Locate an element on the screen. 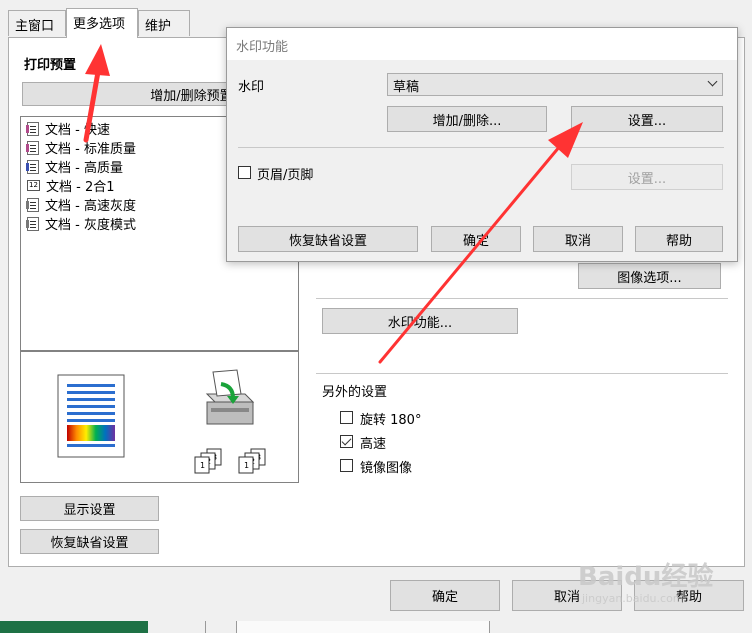  watermark-url: jingyan.baidu.com is located at coordinates (633, 598).